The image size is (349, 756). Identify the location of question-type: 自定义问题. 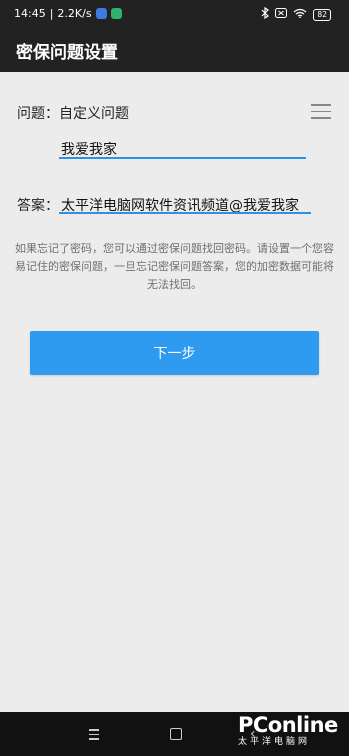
(94, 114).